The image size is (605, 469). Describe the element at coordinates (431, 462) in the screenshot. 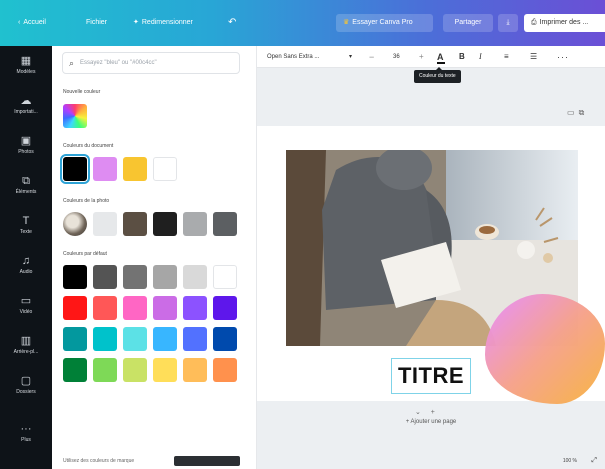

I see `bottom-bar: 100 % ⤢` at that location.